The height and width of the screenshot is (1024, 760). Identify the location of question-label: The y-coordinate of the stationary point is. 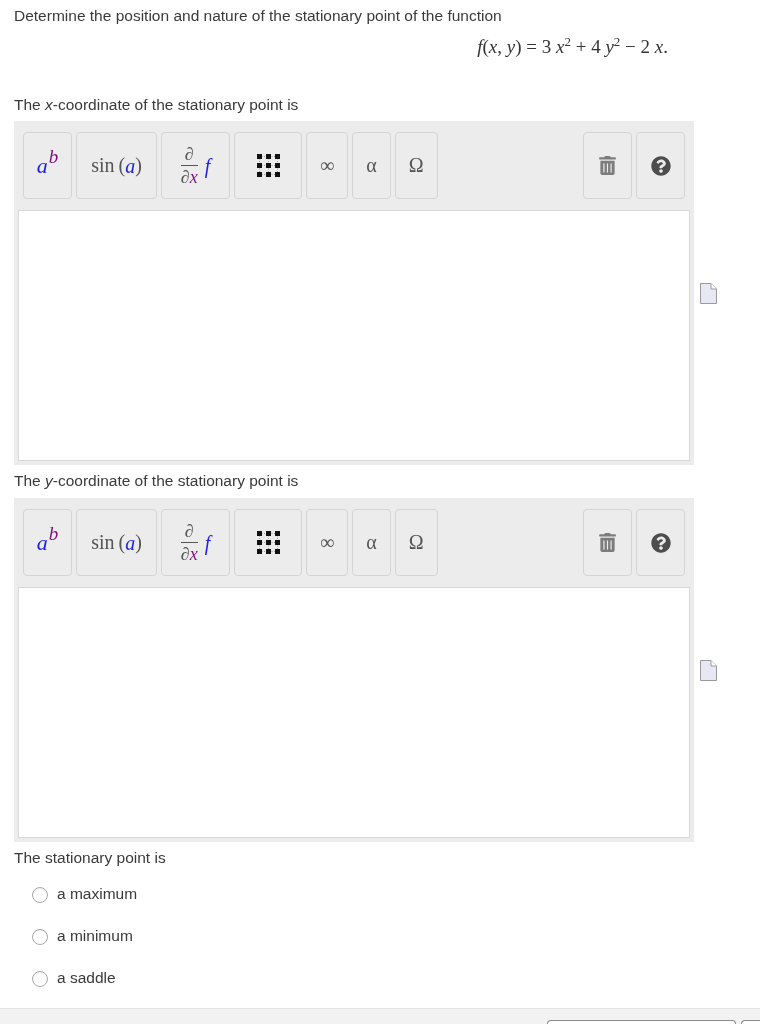
(156, 480).